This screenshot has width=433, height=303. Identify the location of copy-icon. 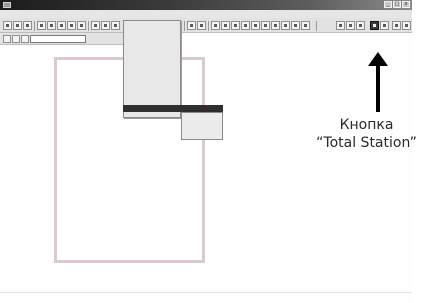
(71, 25).